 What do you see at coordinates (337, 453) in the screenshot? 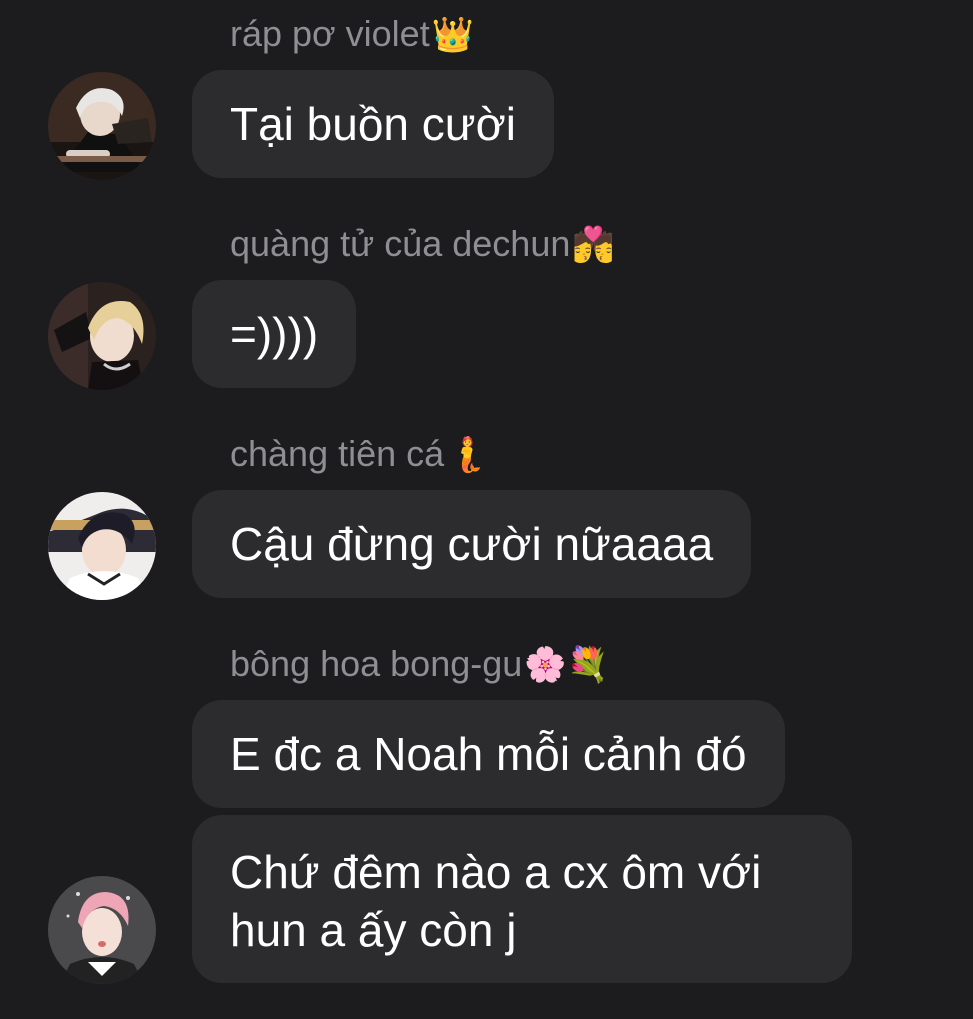
I see `sender-name-text: chàng tiên cá` at bounding box center [337, 453].